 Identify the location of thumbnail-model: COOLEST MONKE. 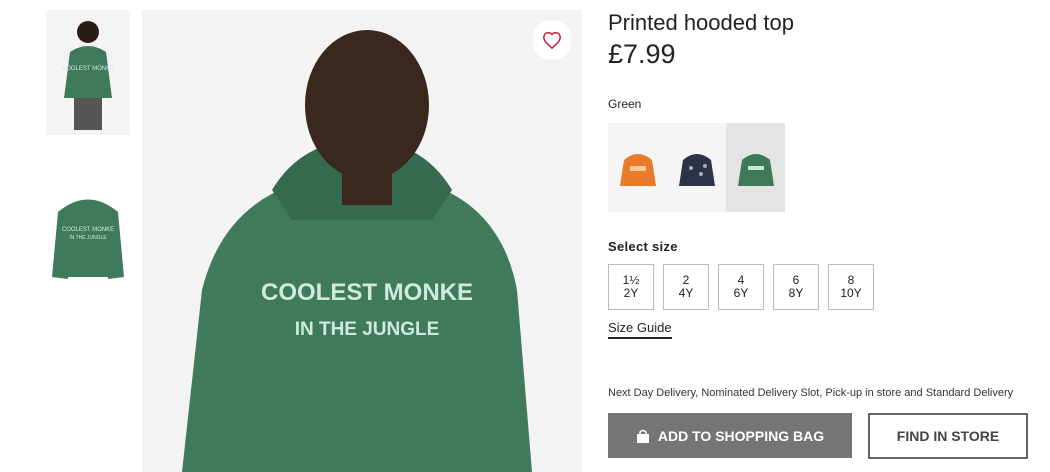
(88, 72).